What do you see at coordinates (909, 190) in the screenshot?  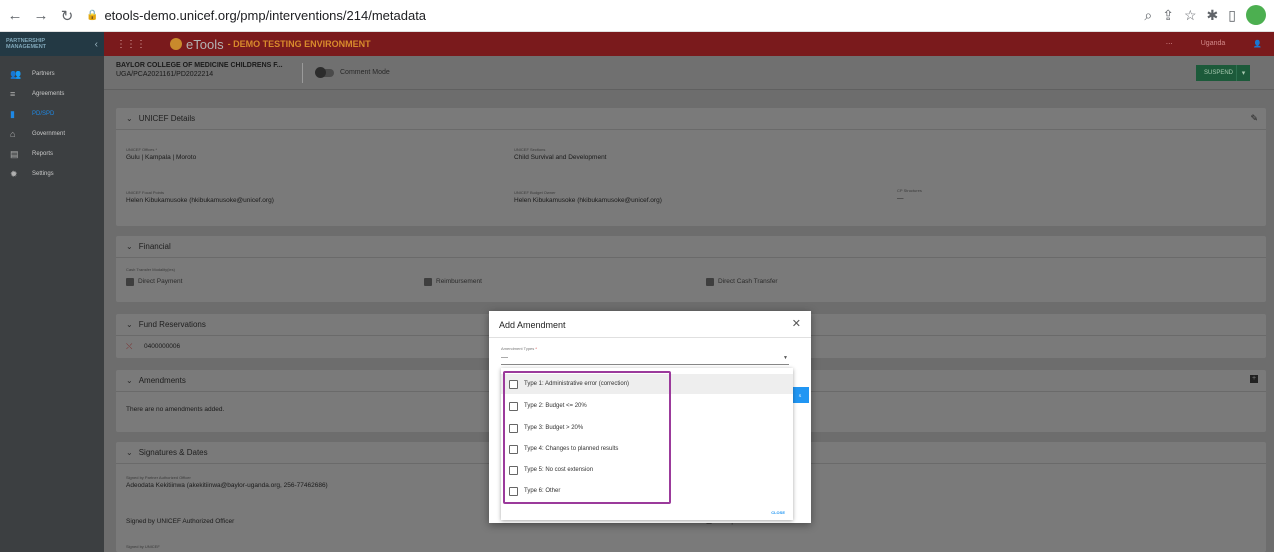 I see `field-label: CP Structures` at bounding box center [909, 190].